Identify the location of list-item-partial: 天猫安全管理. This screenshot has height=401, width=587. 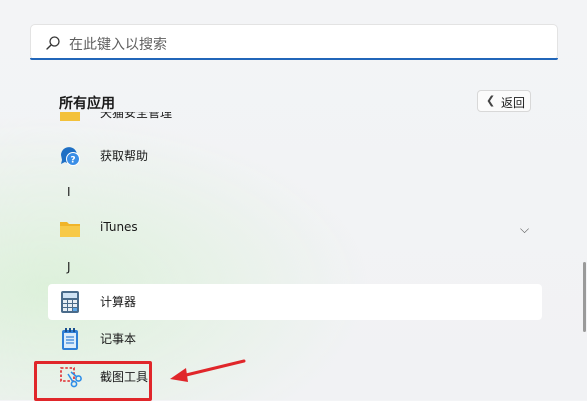
(295, 120).